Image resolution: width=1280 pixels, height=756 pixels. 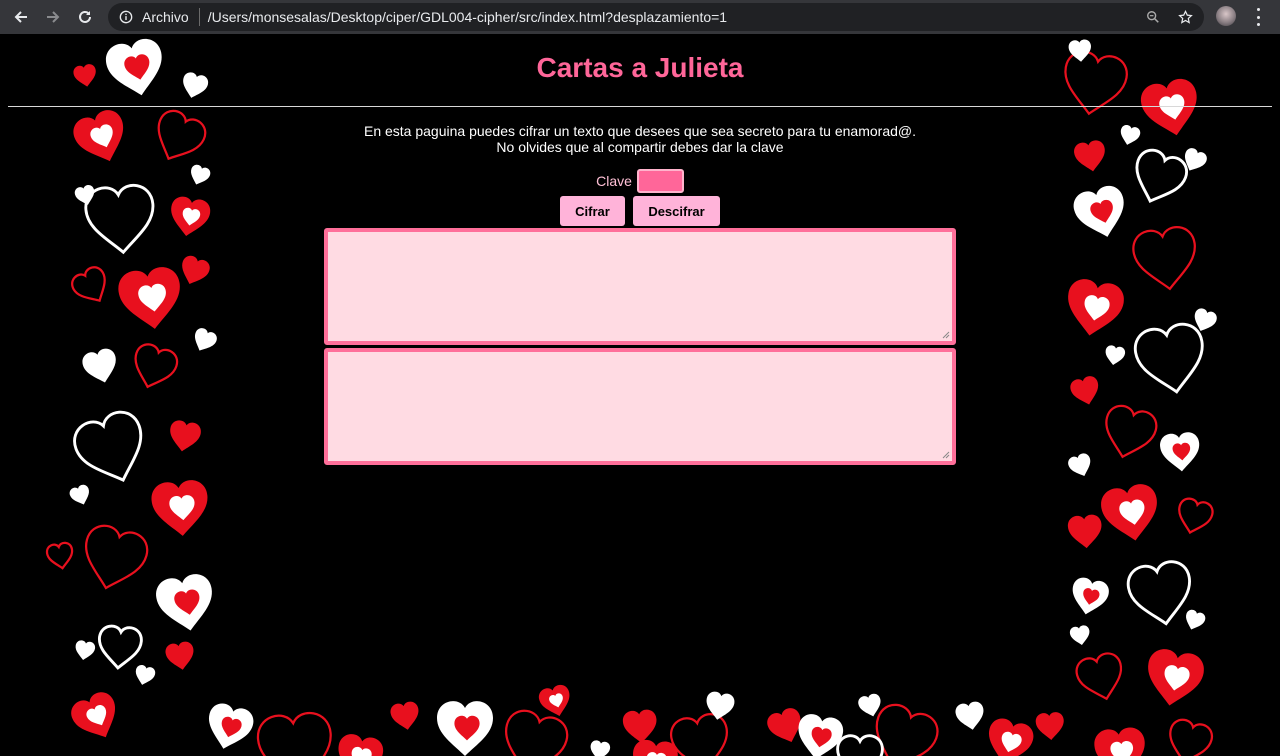 I want to click on omnibox-divider, so click(x=199, y=17).